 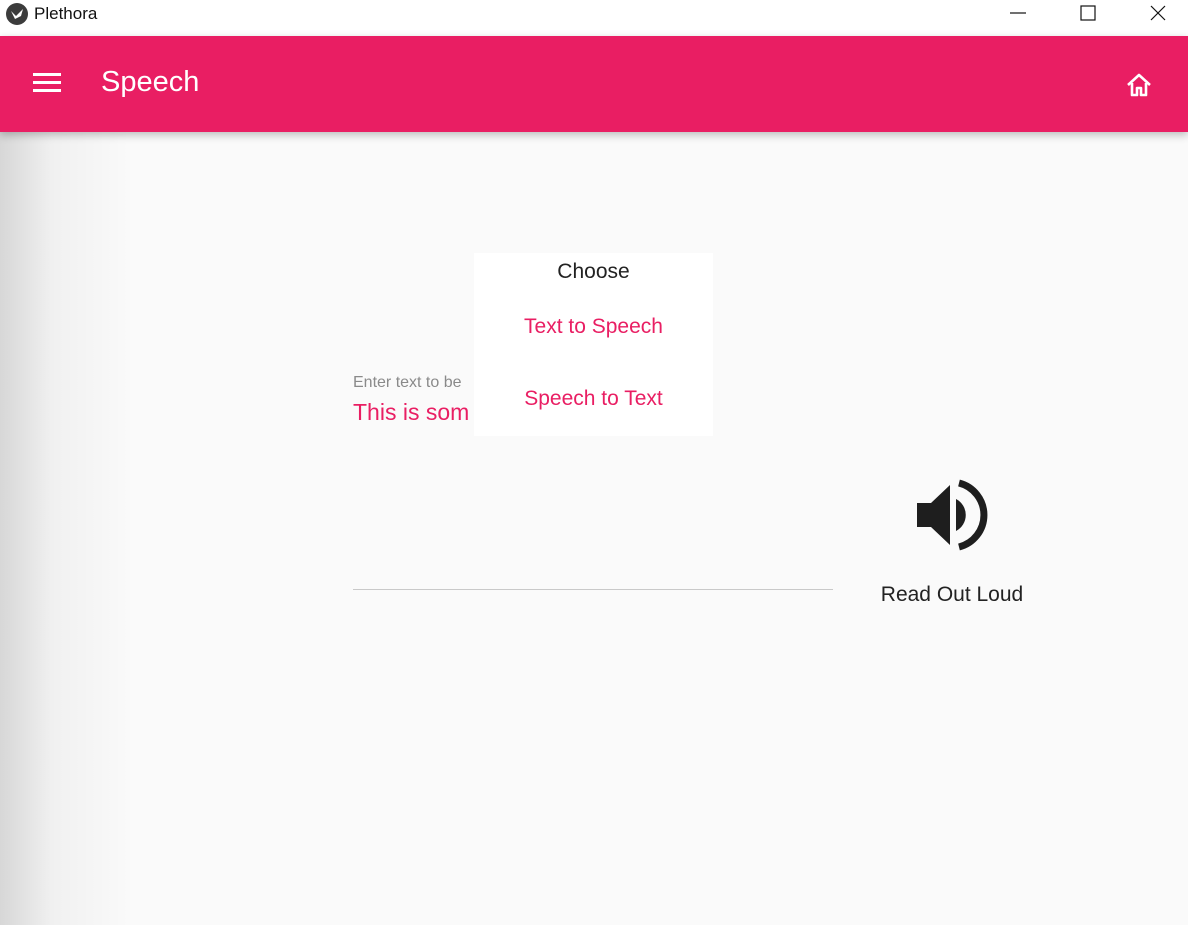 What do you see at coordinates (593, 327) in the screenshot?
I see `text-to-speech-option: Text to Speech` at bounding box center [593, 327].